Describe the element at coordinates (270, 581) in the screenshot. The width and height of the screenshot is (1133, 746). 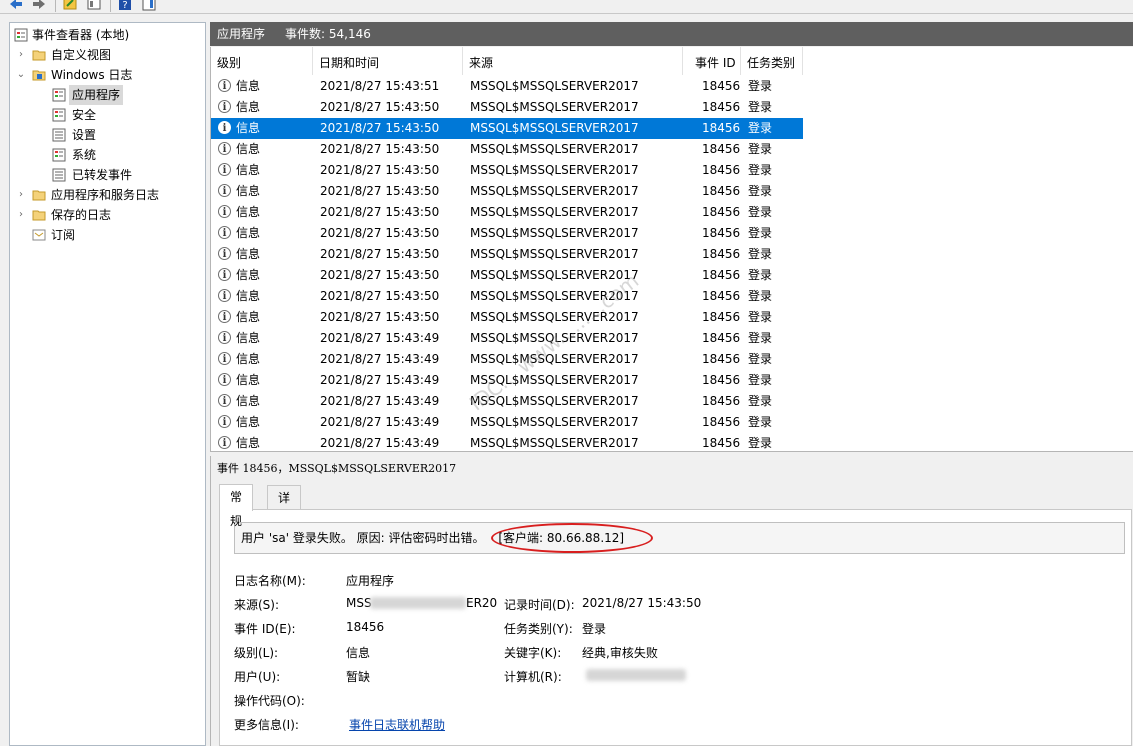
I see `log-name-label: 日志名称(M):` at that location.